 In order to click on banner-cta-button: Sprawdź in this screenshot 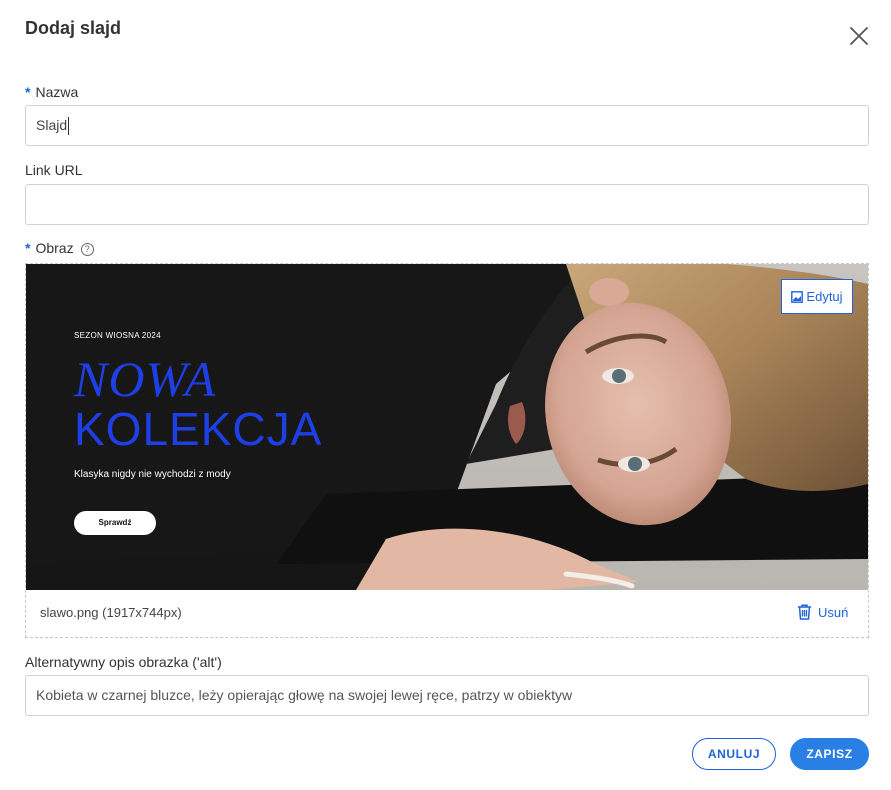, I will do `click(115, 523)`.